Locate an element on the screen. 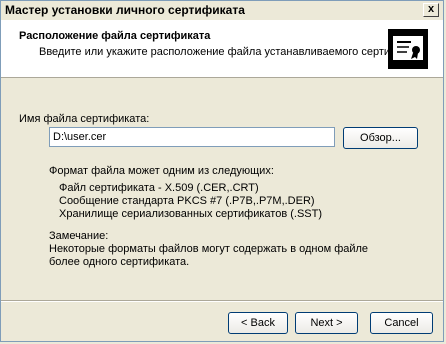 The width and height of the screenshot is (446, 344). cancel-button: Cancel is located at coordinates (401, 323).